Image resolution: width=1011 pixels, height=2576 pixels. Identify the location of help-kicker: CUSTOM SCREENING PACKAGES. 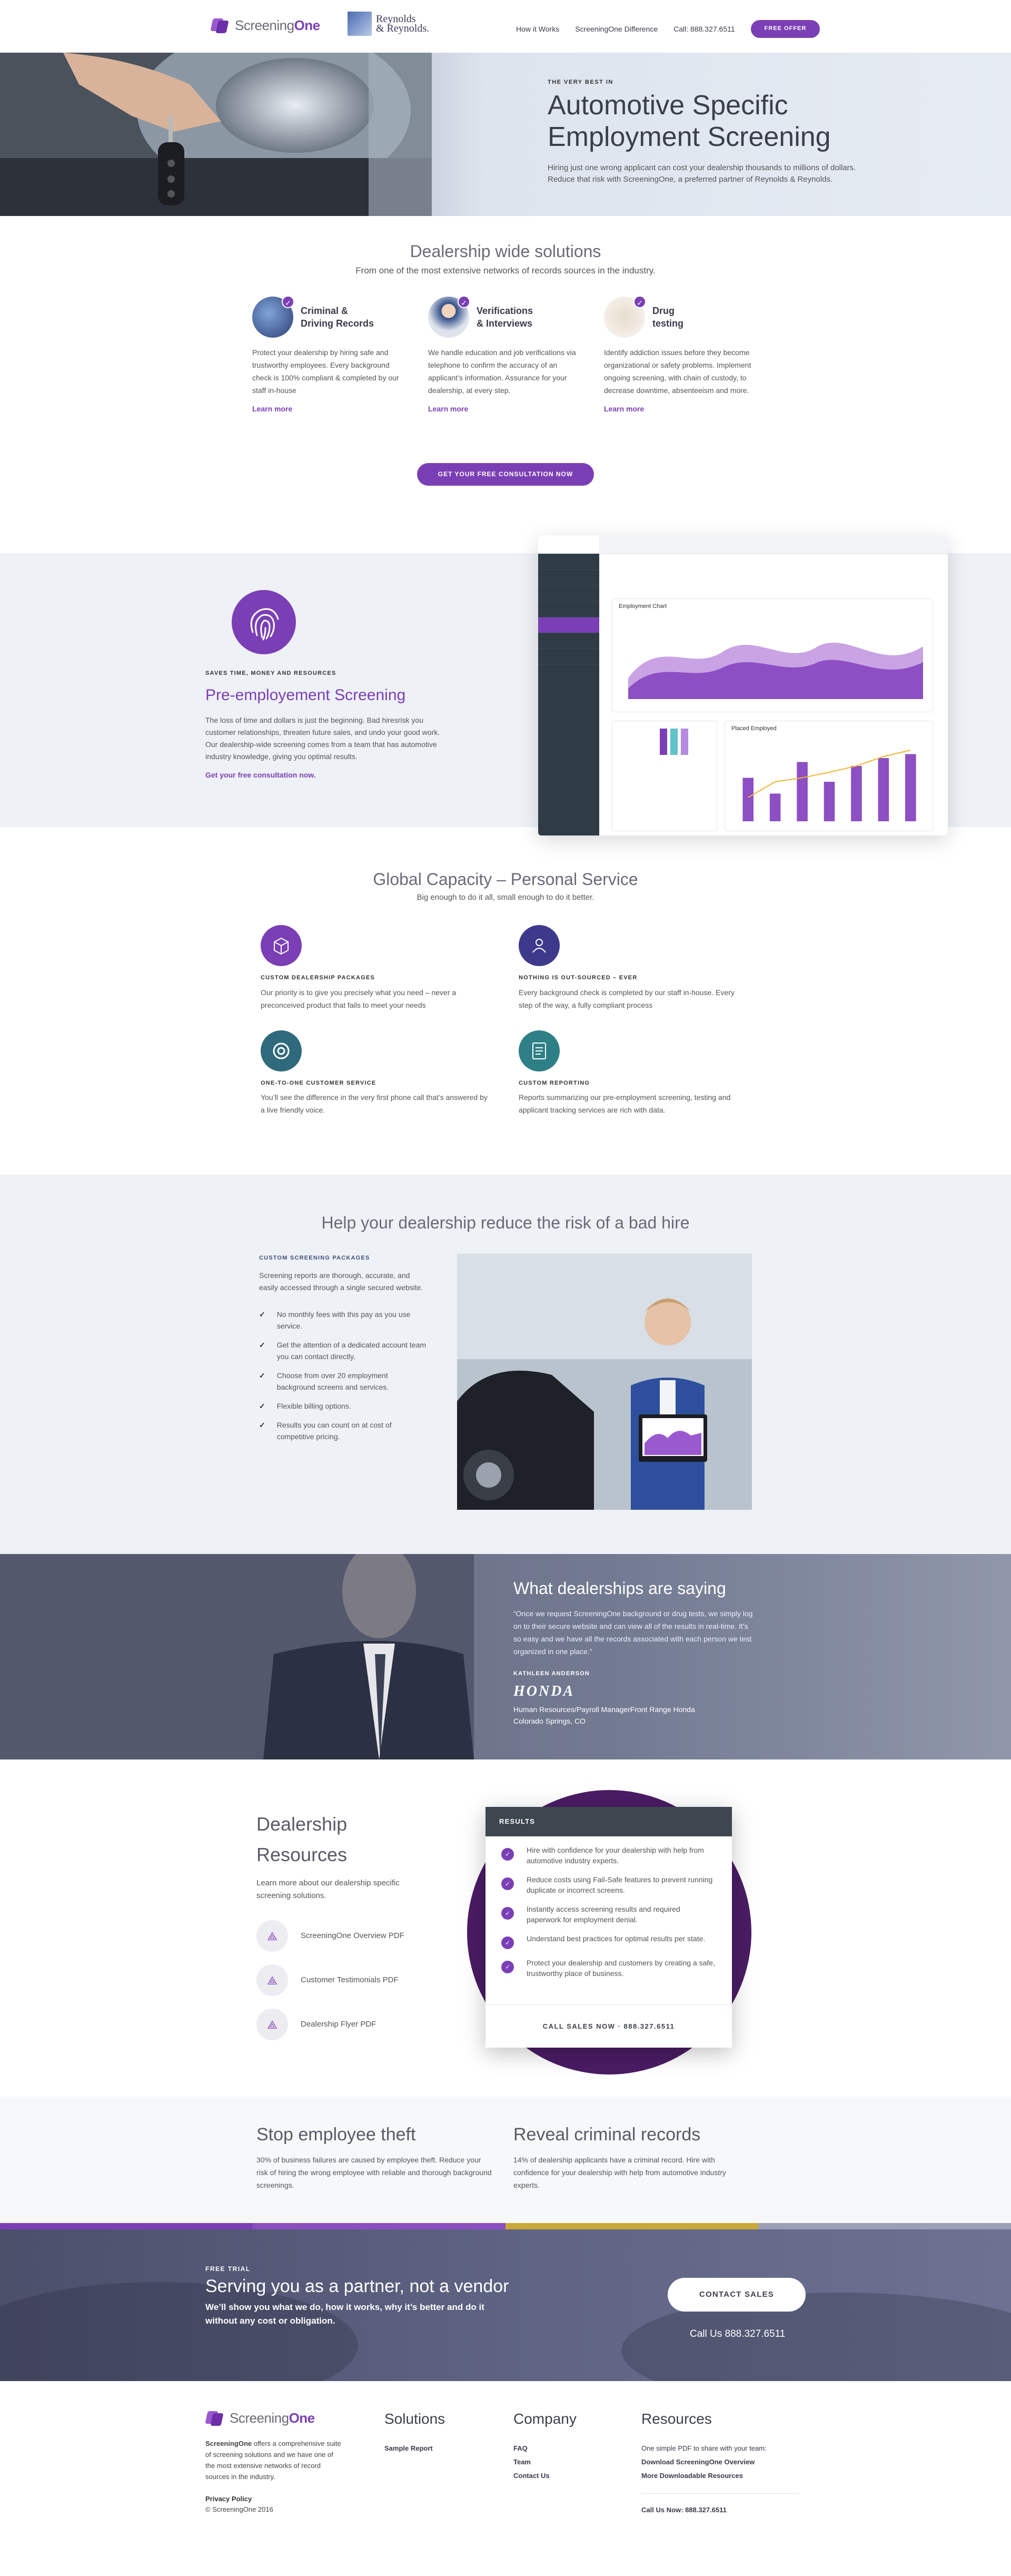
(315, 1258).